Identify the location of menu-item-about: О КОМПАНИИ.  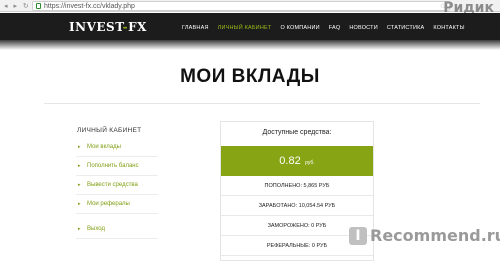
(299, 29).